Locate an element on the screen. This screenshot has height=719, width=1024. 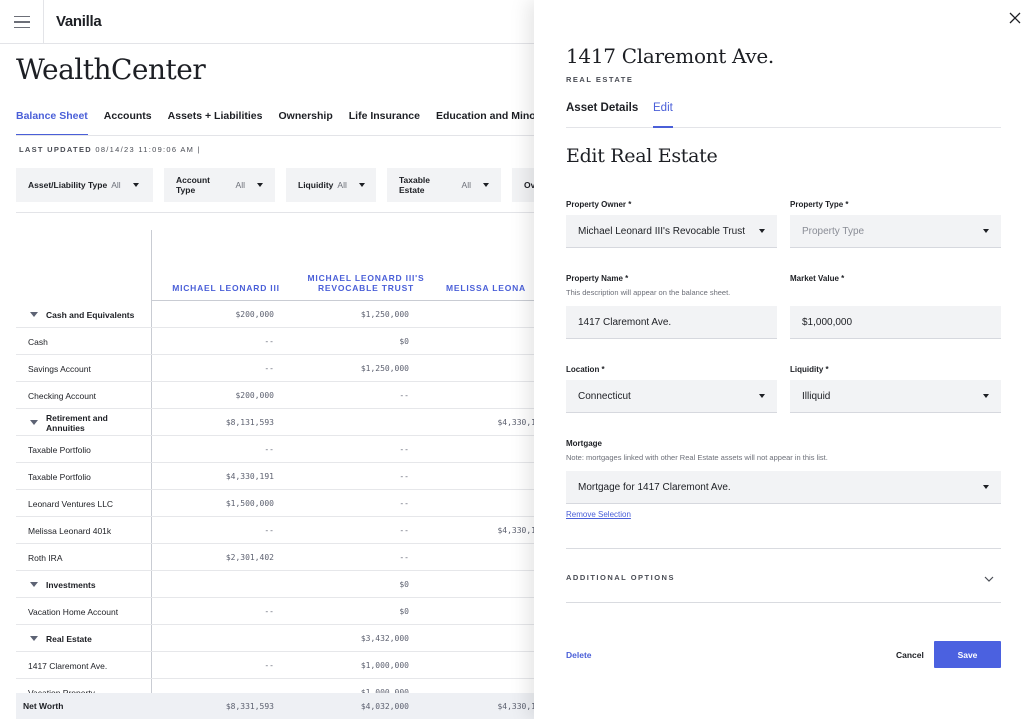
row-label: Melissa Leonard 401k is located at coordinates (87, 530).